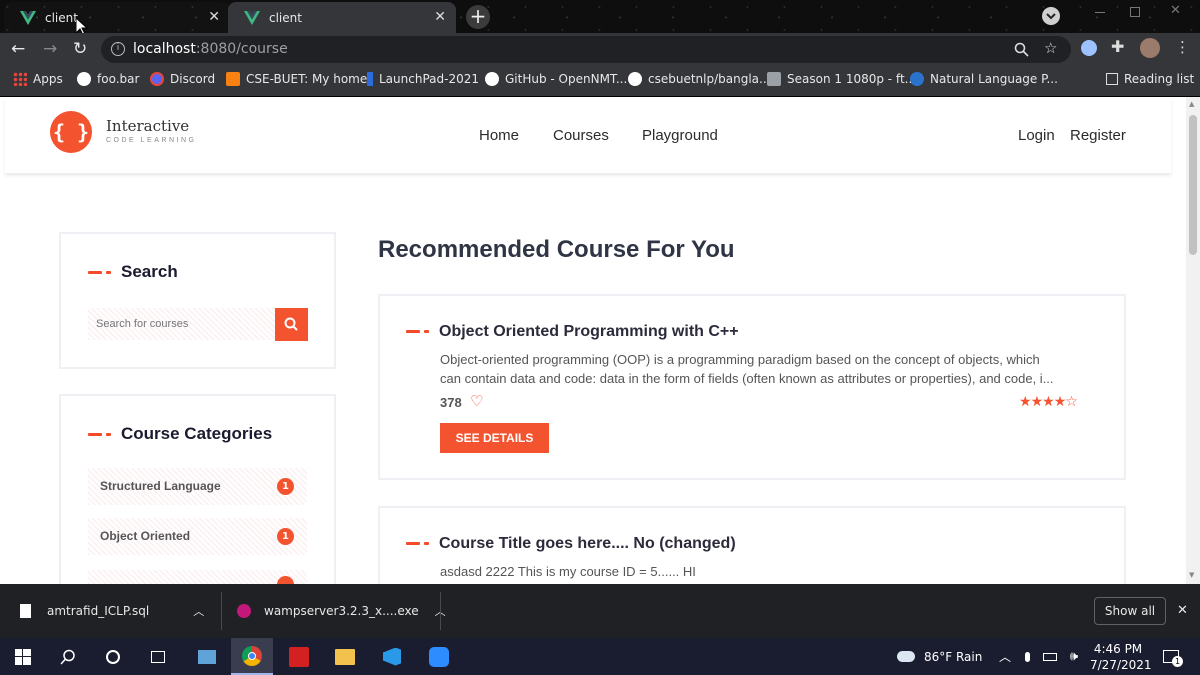 This screenshot has height=675, width=1200. What do you see at coordinates (28, 17) in the screenshot?
I see `vue-logo-icon` at bounding box center [28, 17].